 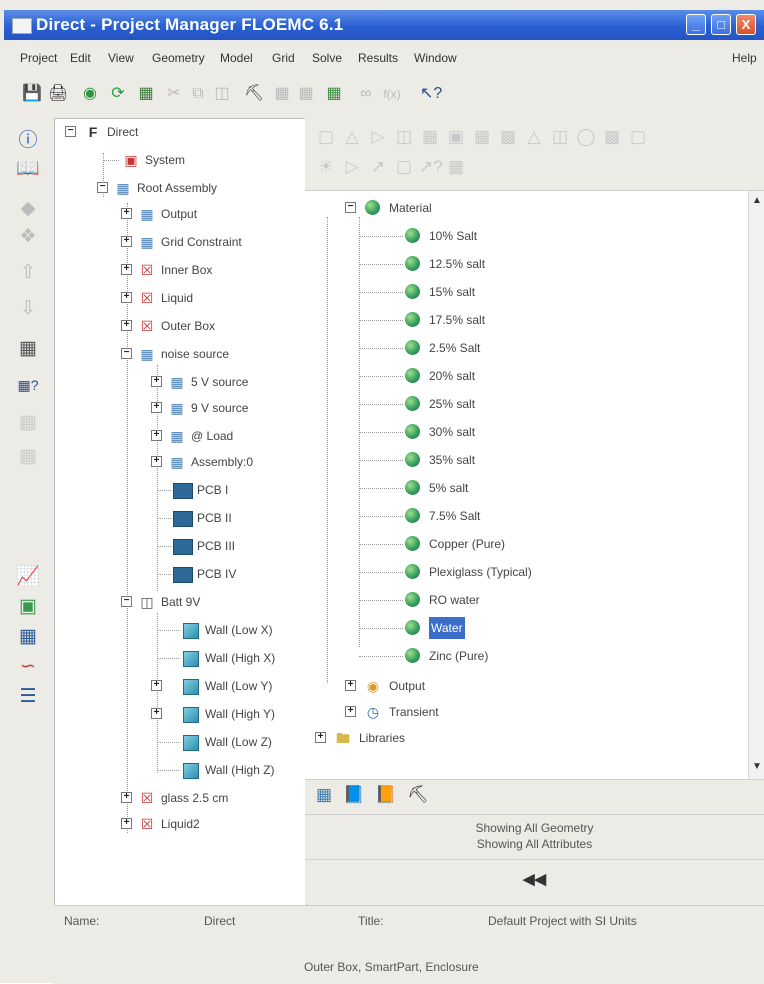 What do you see at coordinates (28, 457) in the screenshot?
I see `grid-disabled-2-icon: ▦` at bounding box center [28, 457].